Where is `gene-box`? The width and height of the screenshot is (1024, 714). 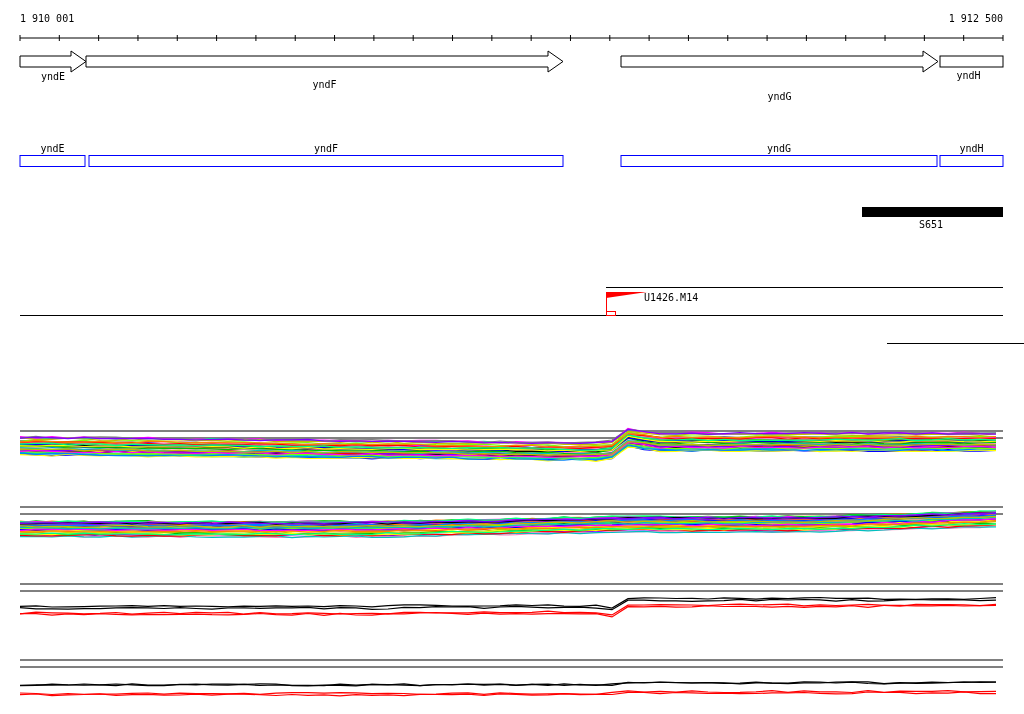 gene-box is located at coordinates (971, 61).